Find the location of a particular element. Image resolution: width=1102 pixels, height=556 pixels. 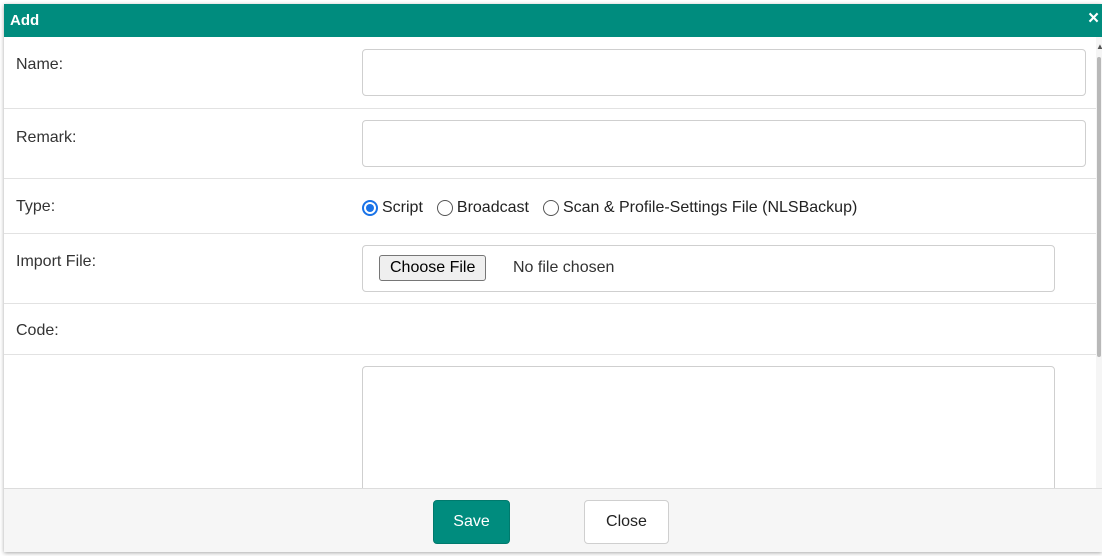

scroll-up-arrow-icon: ▲ is located at coordinates (1099, 47).